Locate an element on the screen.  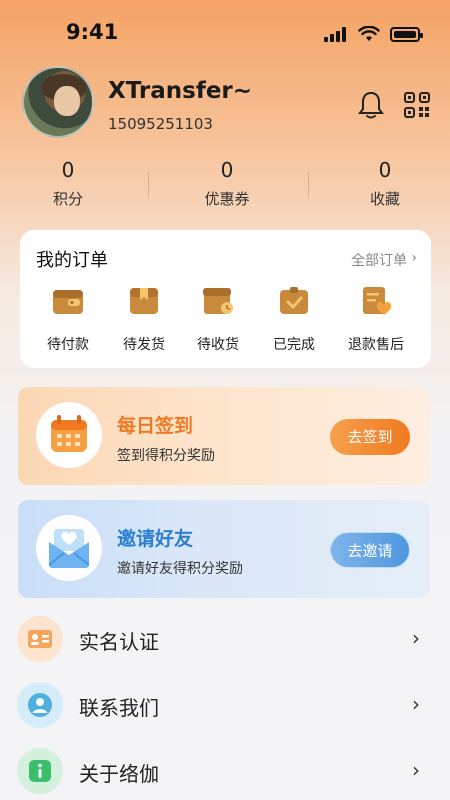
package-icon is located at coordinates (144, 301).